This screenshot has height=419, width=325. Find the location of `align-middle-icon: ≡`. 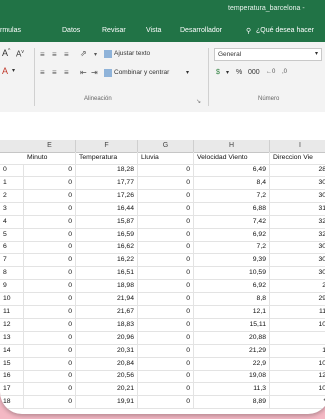

align-middle-icon: ≡ is located at coordinates (54, 54).